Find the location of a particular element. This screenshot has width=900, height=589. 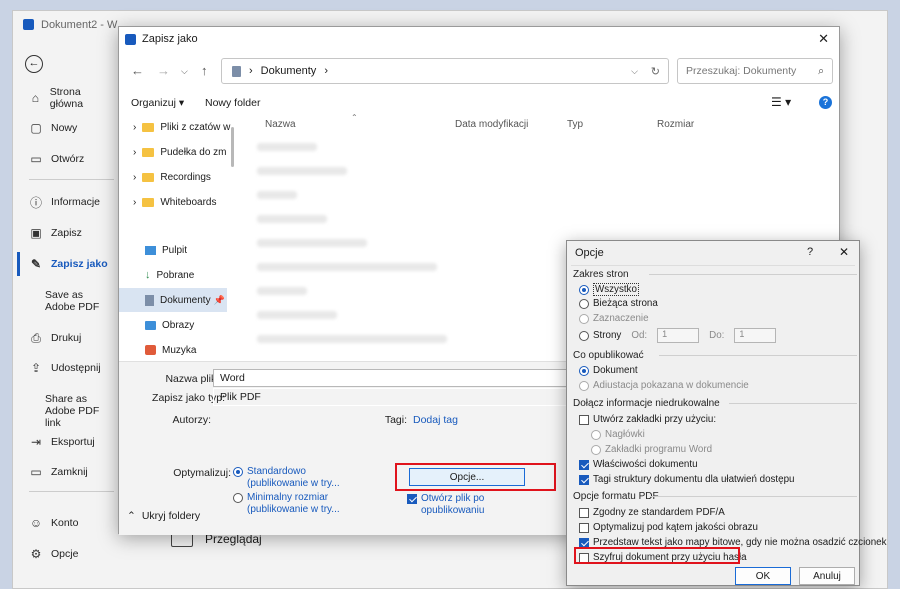

checkbox-doc-props is located at coordinates (584, 464).